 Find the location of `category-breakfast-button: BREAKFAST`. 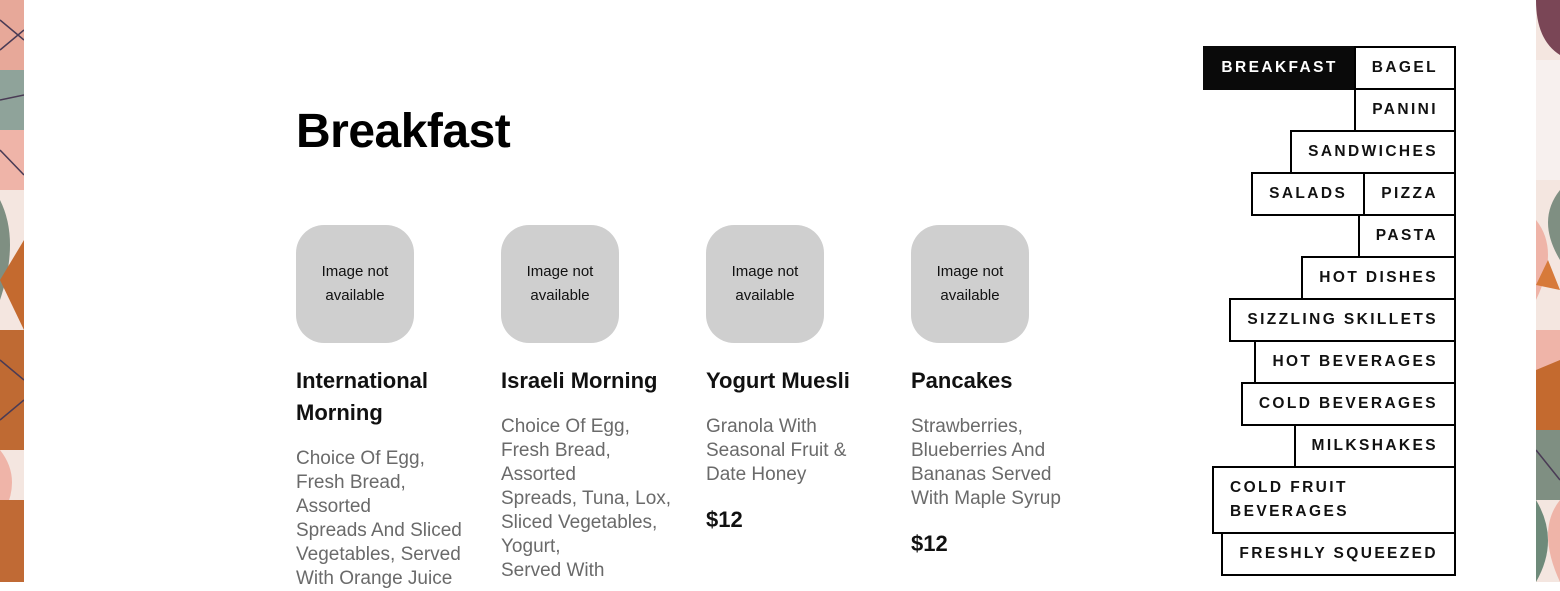

category-breakfast-button: BREAKFAST is located at coordinates (1279, 68).